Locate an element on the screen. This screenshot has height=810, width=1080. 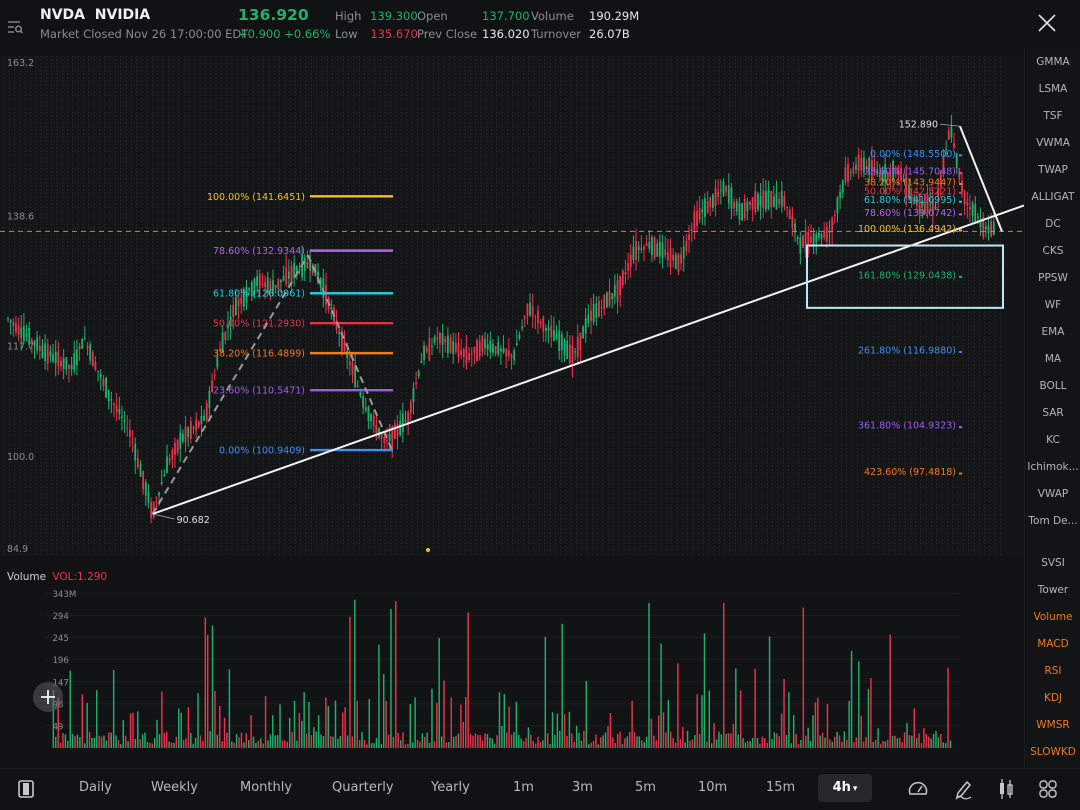
sub-indicator-macd: MACD is located at coordinates (1052, 644).